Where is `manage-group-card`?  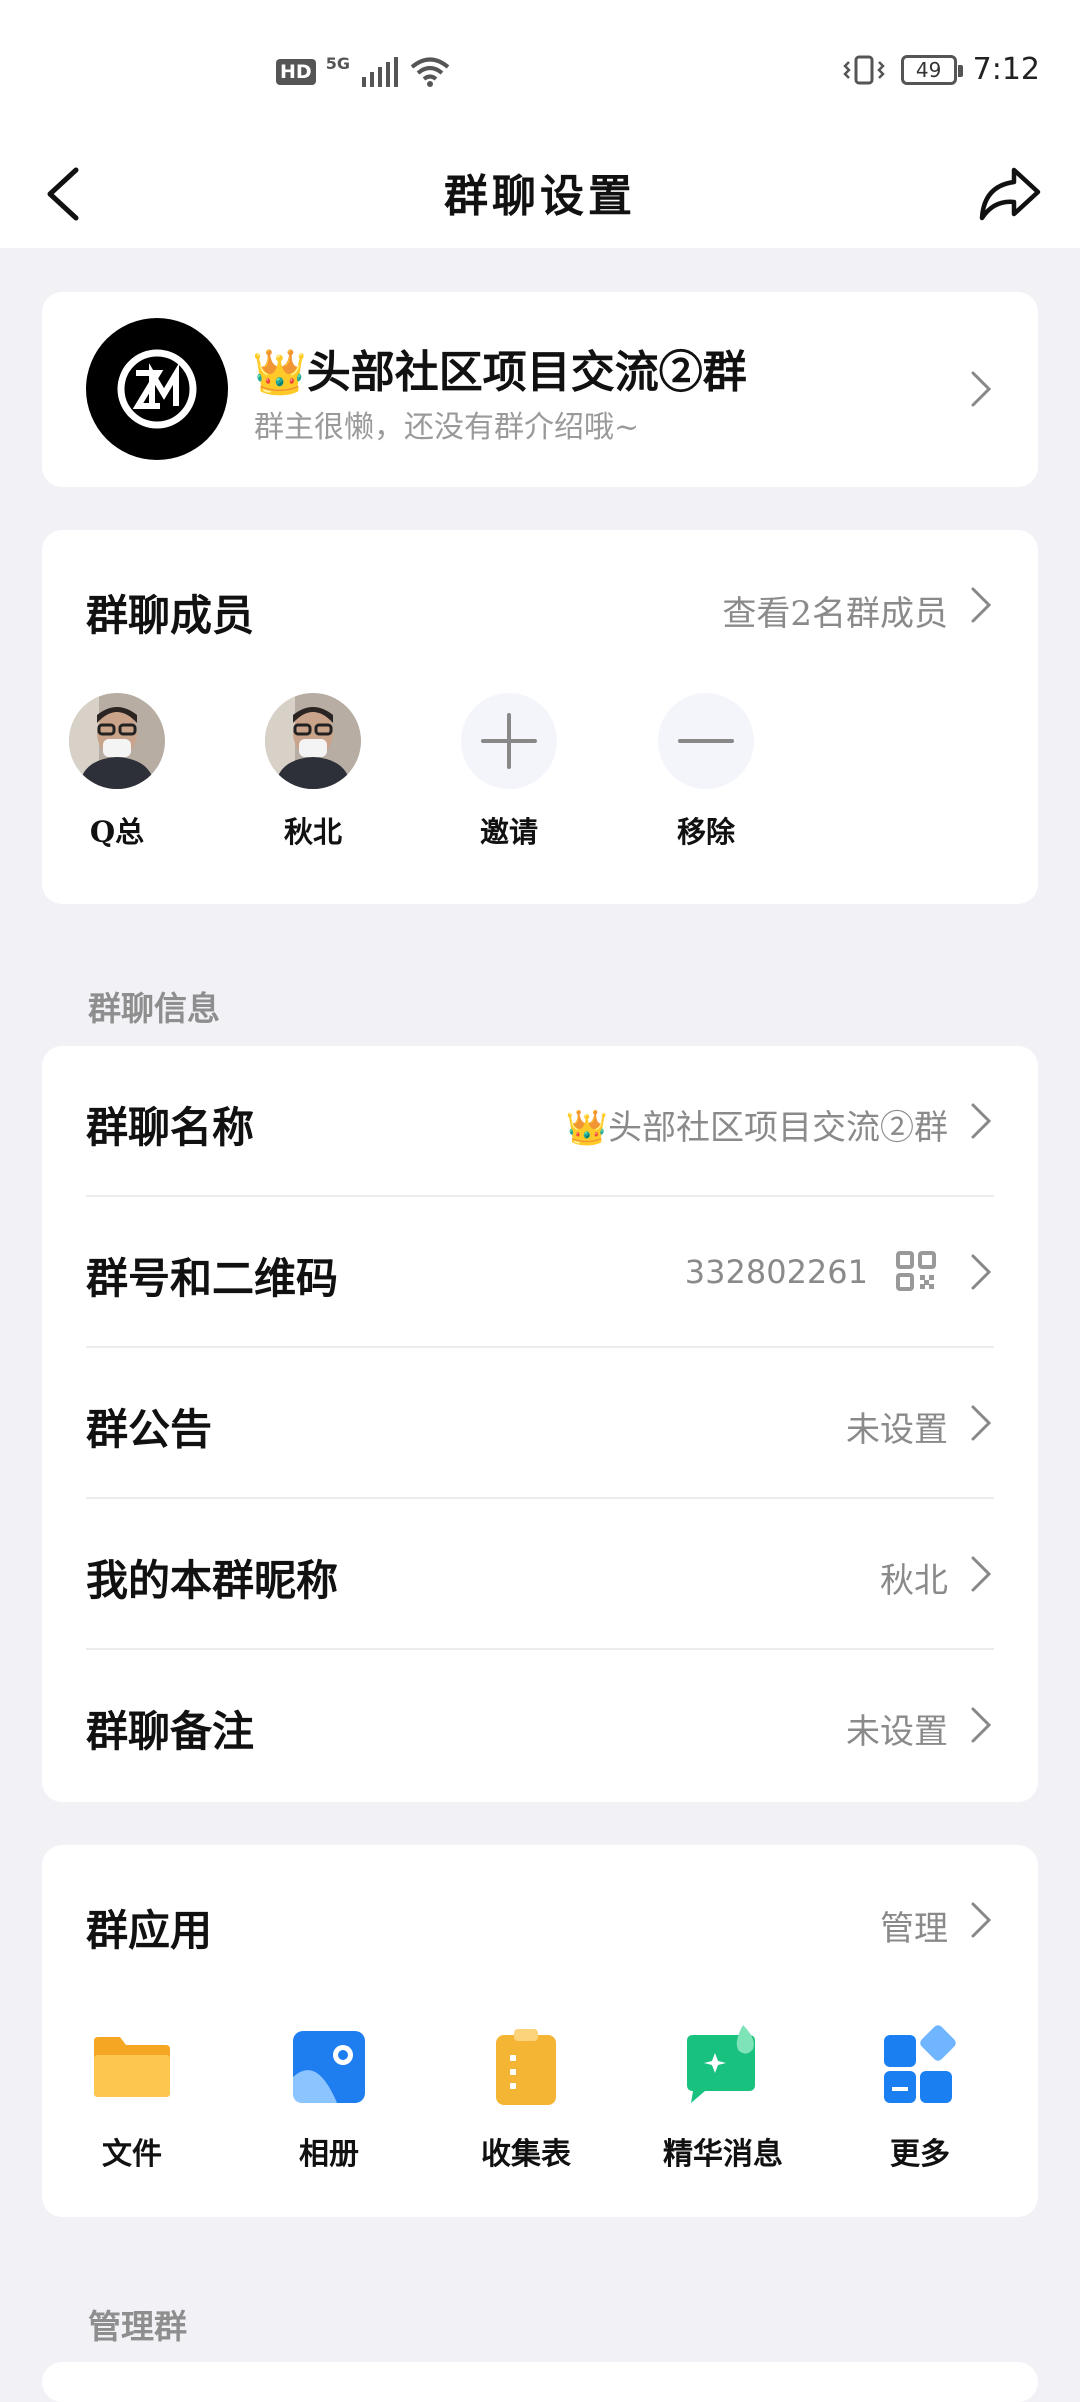 manage-group-card is located at coordinates (540, 2382).